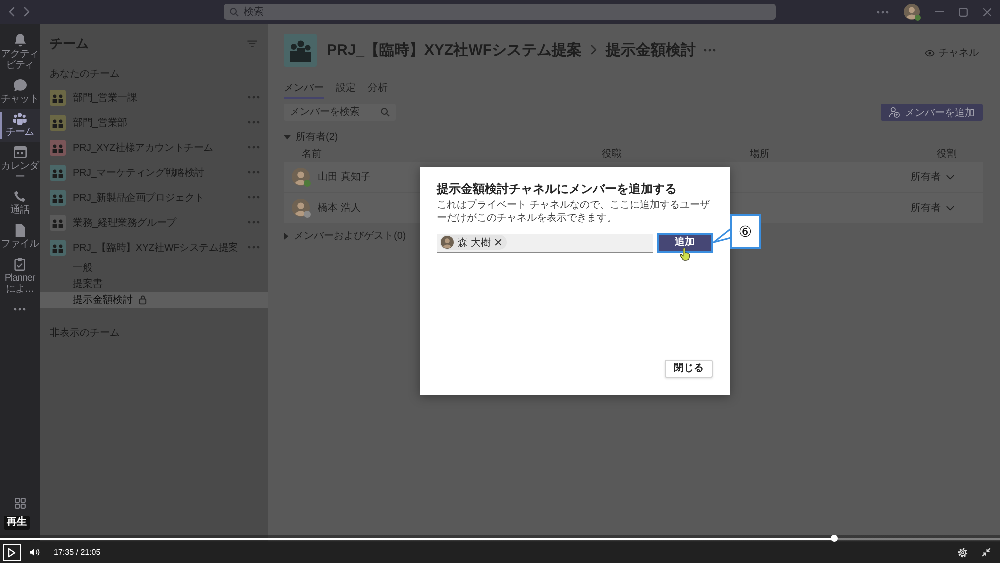 This screenshot has height=563, width=1000. What do you see at coordinates (651, 50) in the screenshot?
I see `channel-title: 提示金額検討` at bounding box center [651, 50].